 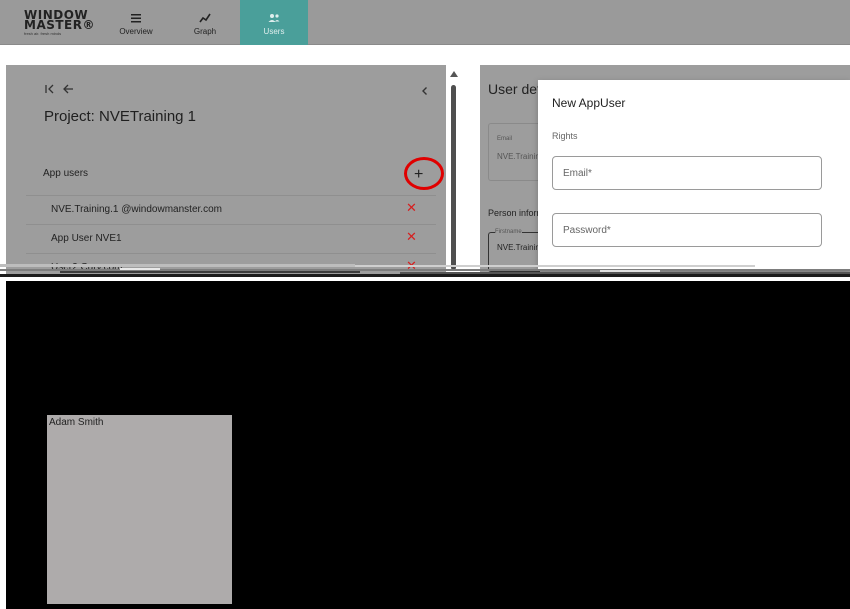 I want to click on firstname-label: Firstname, so click(x=508, y=232).